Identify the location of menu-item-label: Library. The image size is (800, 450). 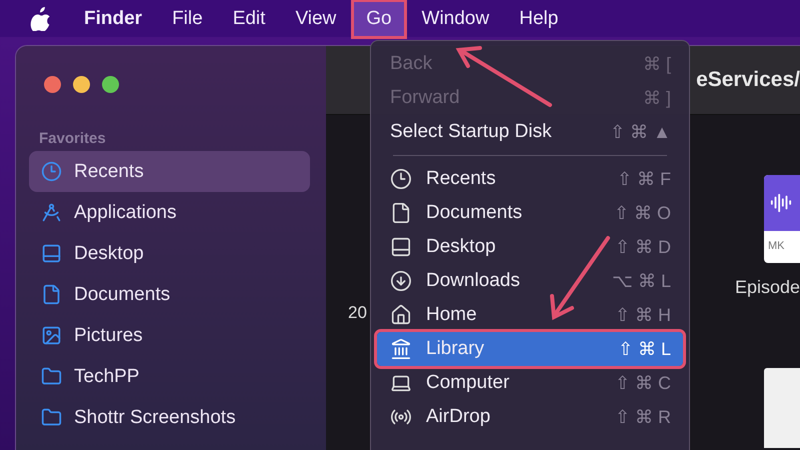
(456, 349).